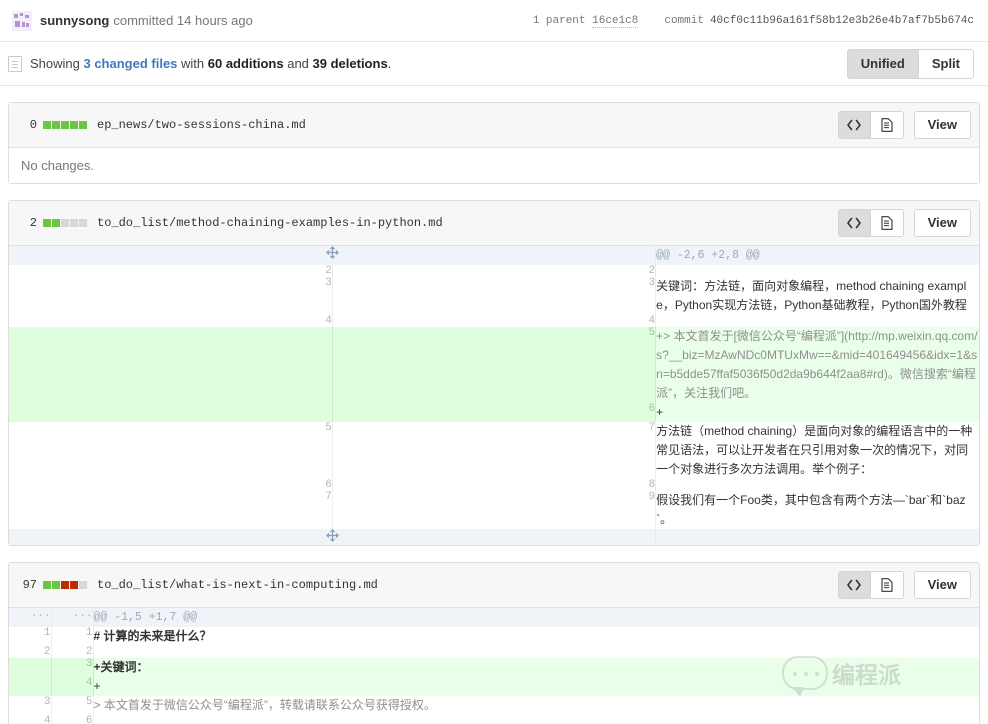 The width and height of the screenshot is (988, 724). I want to click on diff-line-content: +, so click(536, 686).